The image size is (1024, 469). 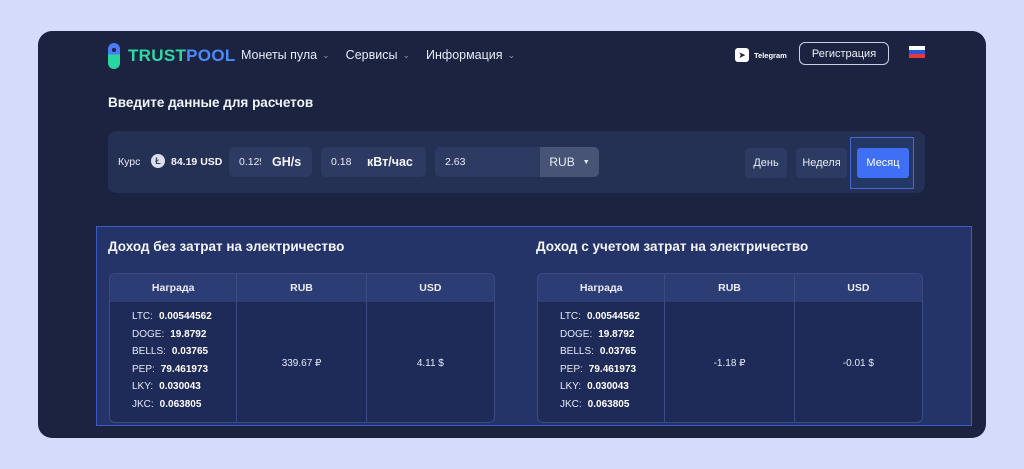 I want to click on logo-text-trust: TRUST, so click(x=157, y=55).